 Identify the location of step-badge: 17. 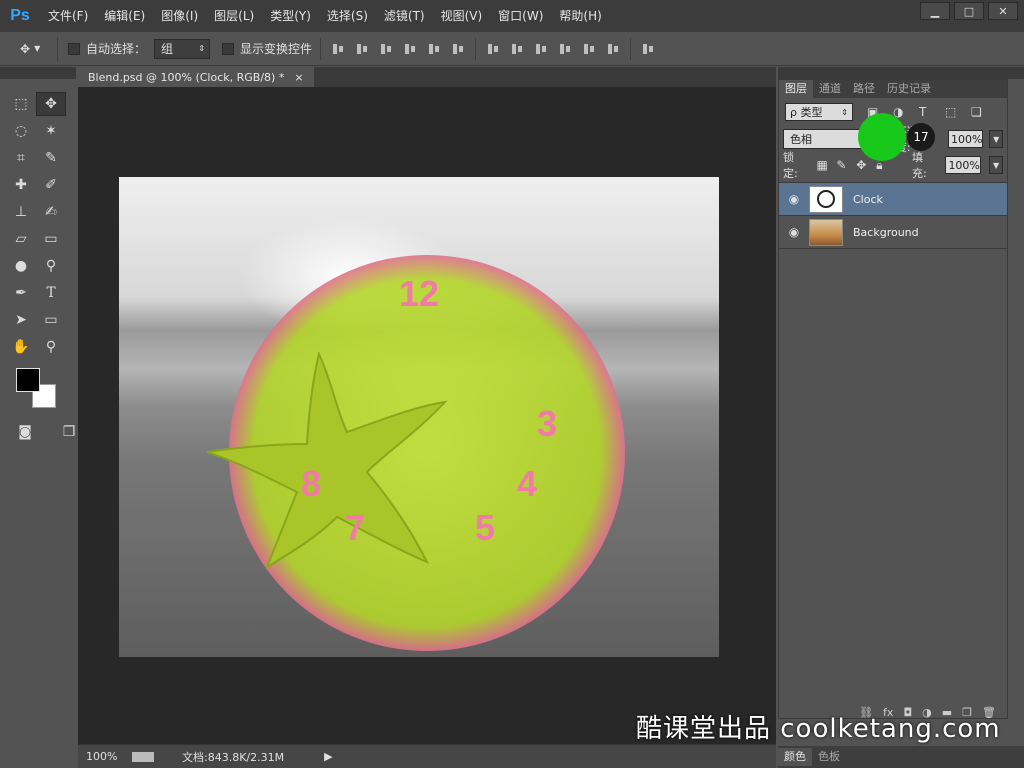
(921, 137).